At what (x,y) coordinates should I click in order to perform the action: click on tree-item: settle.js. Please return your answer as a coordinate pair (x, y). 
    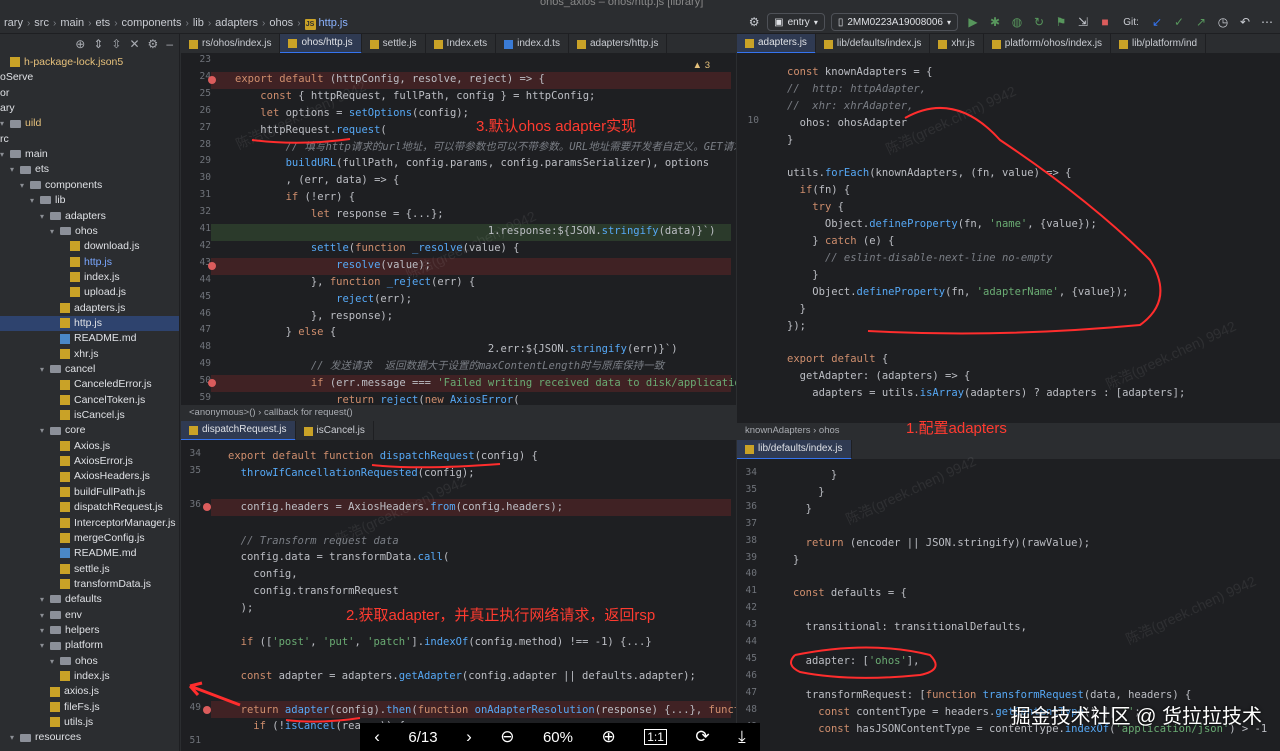
    Looking at the image, I should click on (89, 569).